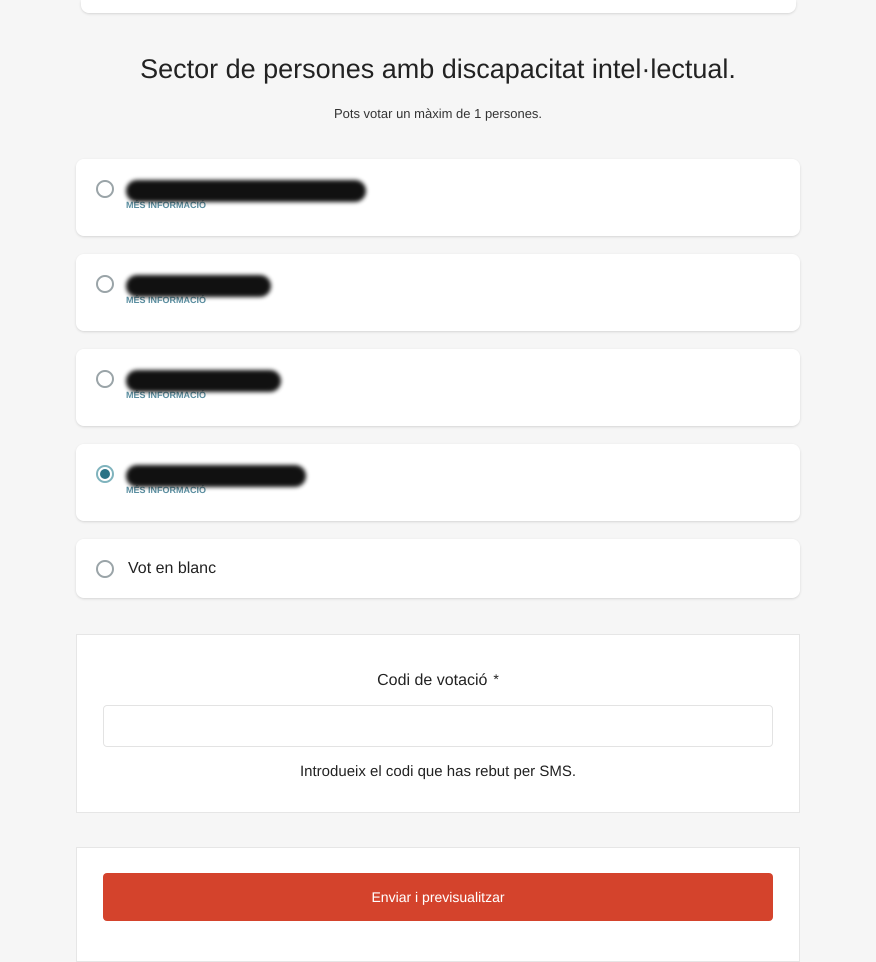 The width and height of the screenshot is (876, 962). I want to click on option-label: Vot en blanc, so click(172, 568).